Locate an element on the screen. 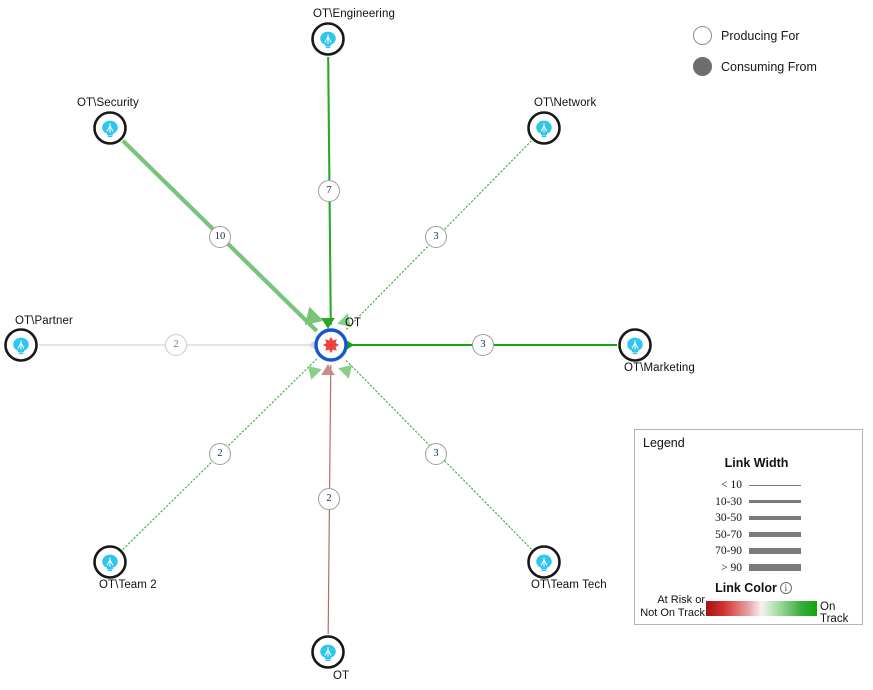 The height and width of the screenshot is (690, 873). node-label-network: OT\Network is located at coordinates (565, 103).